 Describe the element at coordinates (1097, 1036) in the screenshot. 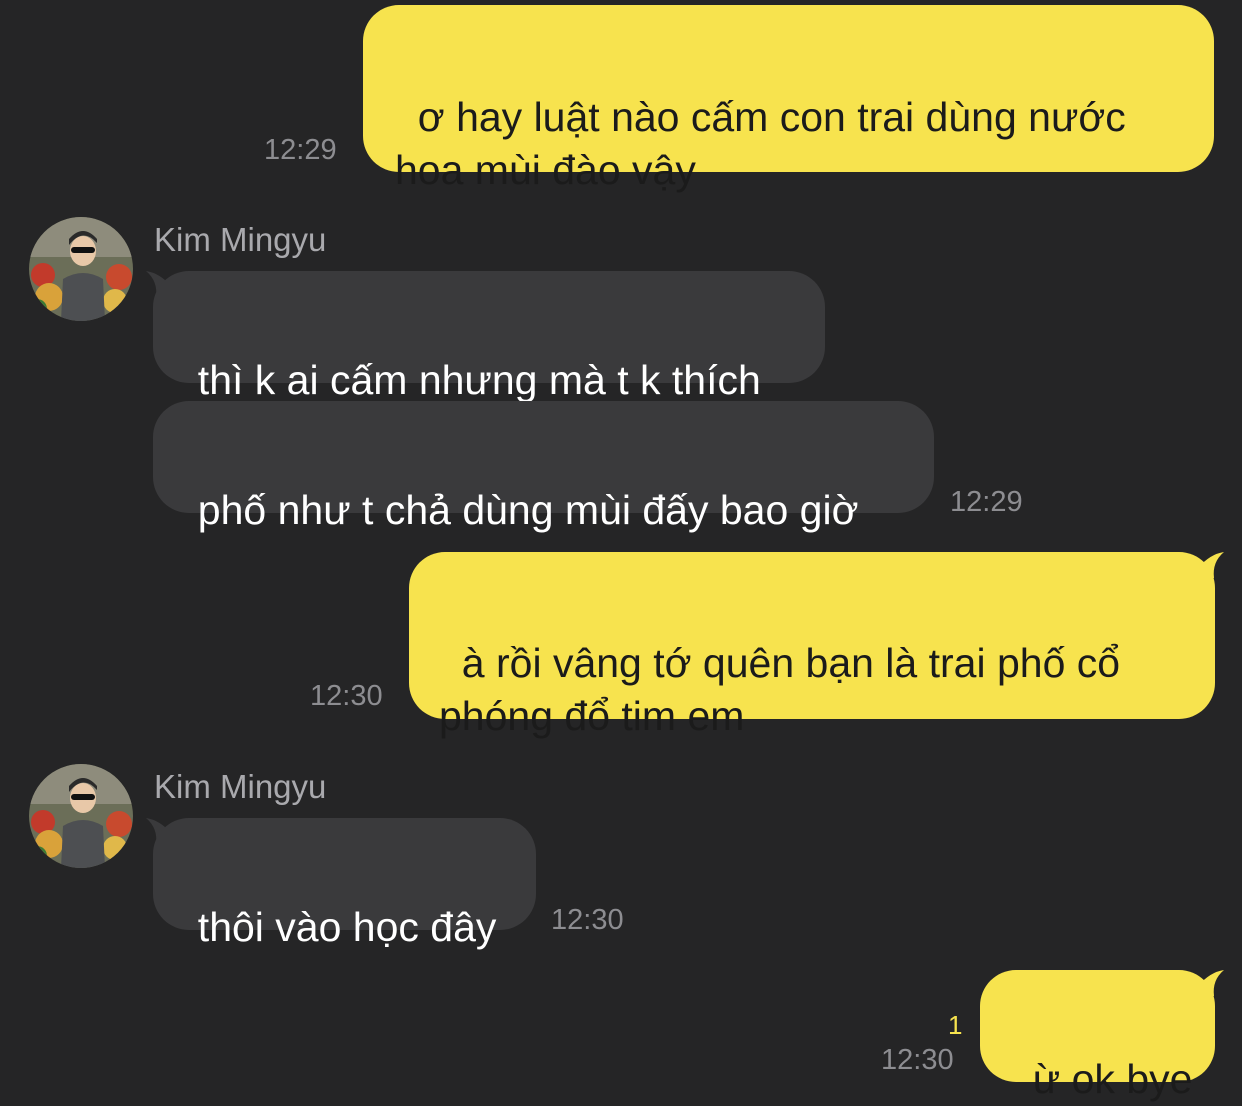

I see `outgoing-message-bubble: ừ ok bye` at that location.